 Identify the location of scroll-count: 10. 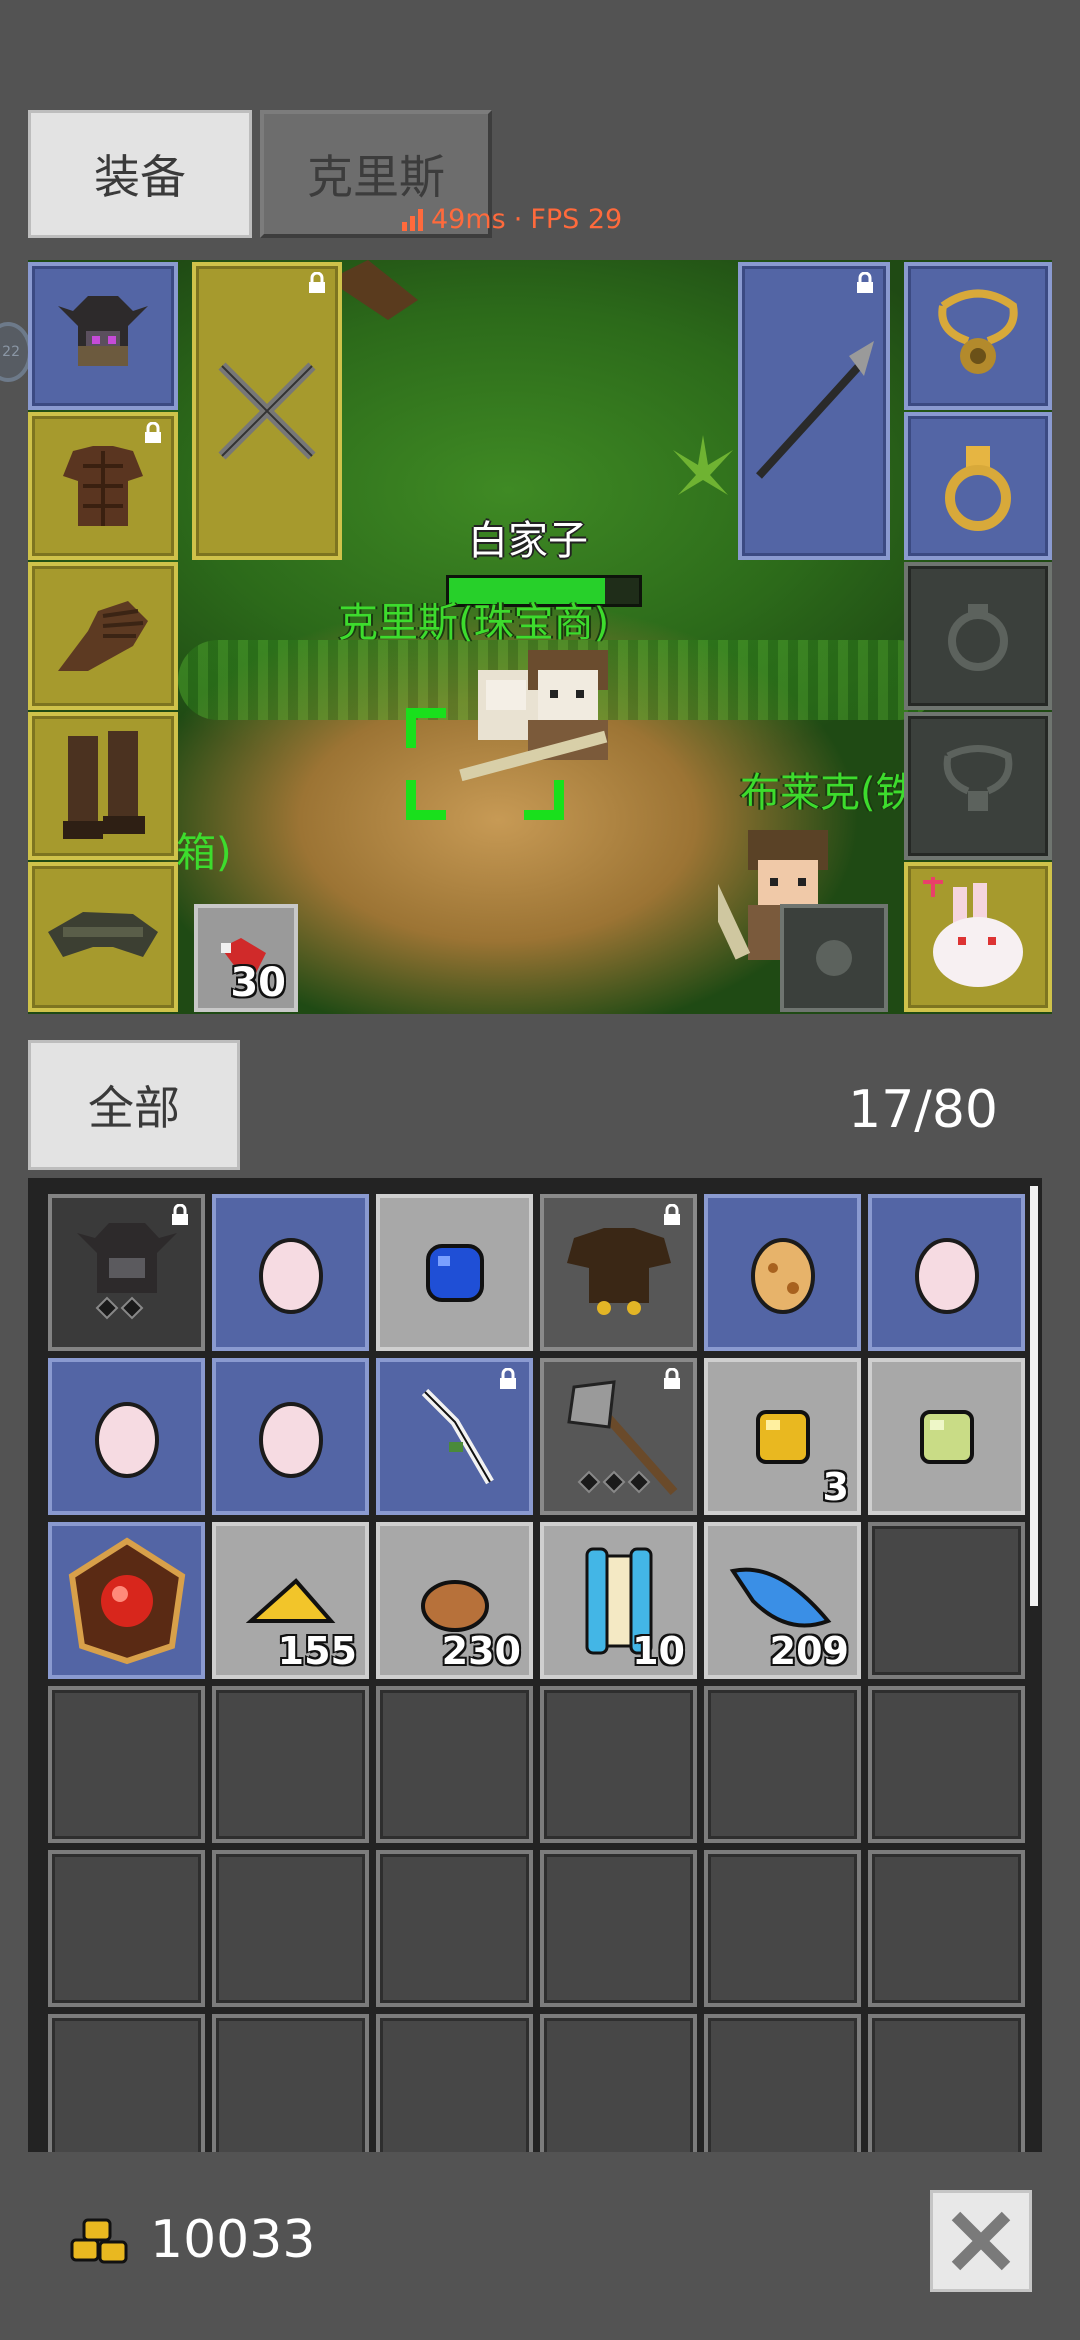
(658, 1651).